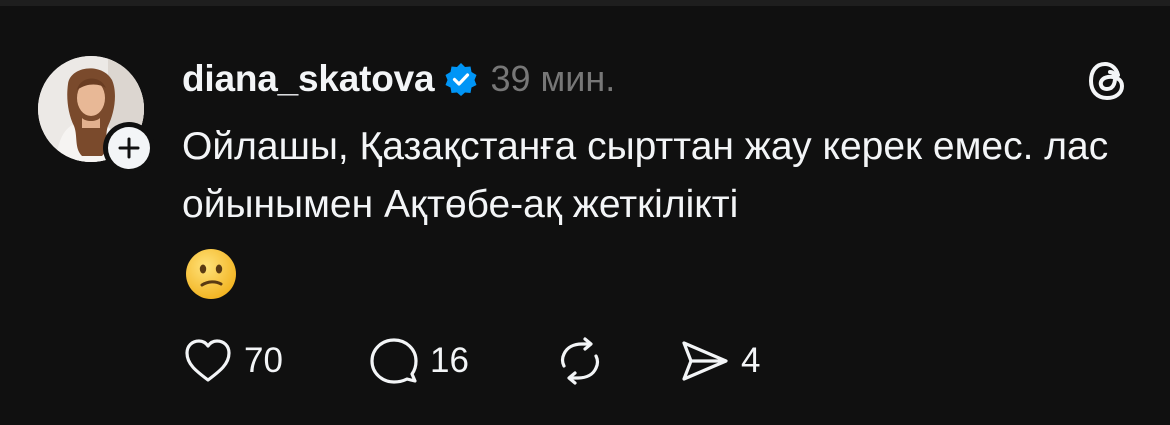  I want to click on comment-icon, so click(394, 361).